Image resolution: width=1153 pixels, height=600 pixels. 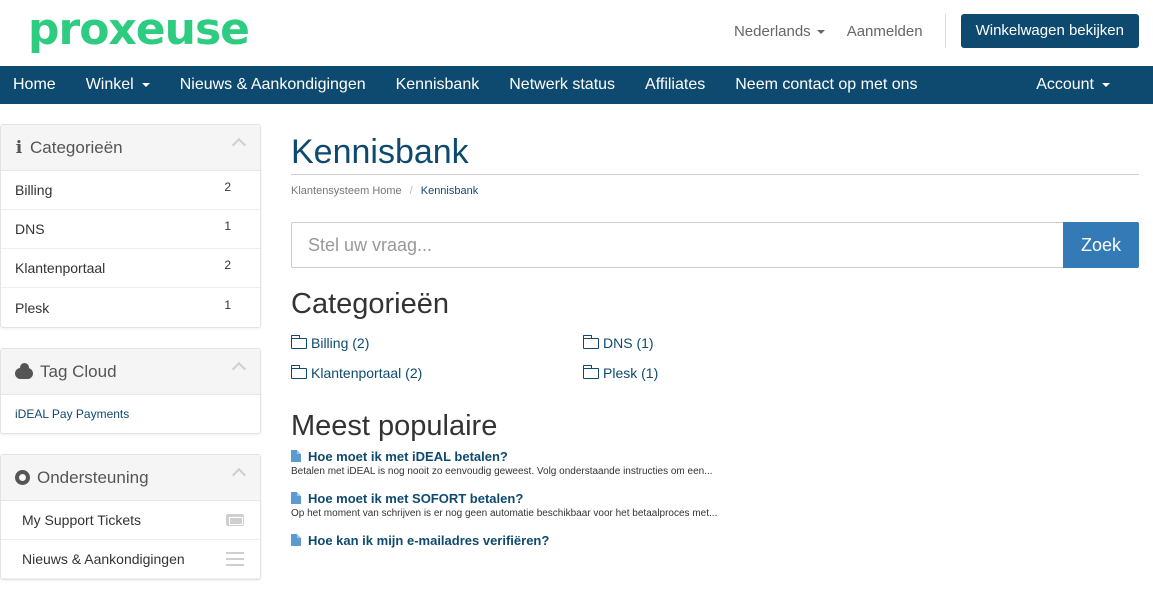 What do you see at coordinates (130, 372) in the screenshot?
I see `panel-header: Tag Cloud` at bounding box center [130, 372].